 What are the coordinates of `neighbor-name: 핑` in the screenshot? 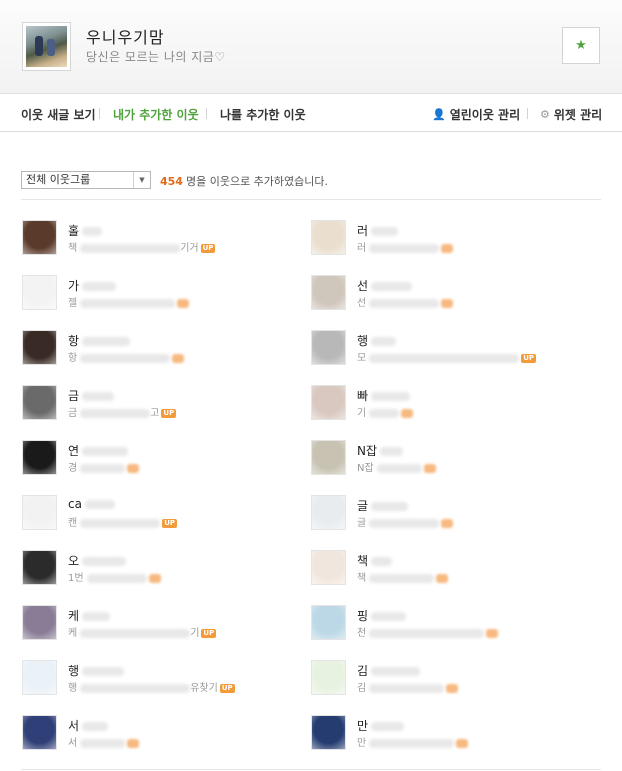 It's located at (382, 615).